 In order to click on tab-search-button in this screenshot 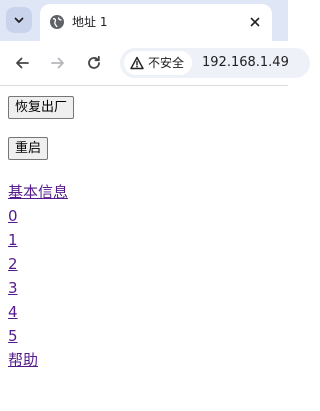, I will do `click(19, 20)`.